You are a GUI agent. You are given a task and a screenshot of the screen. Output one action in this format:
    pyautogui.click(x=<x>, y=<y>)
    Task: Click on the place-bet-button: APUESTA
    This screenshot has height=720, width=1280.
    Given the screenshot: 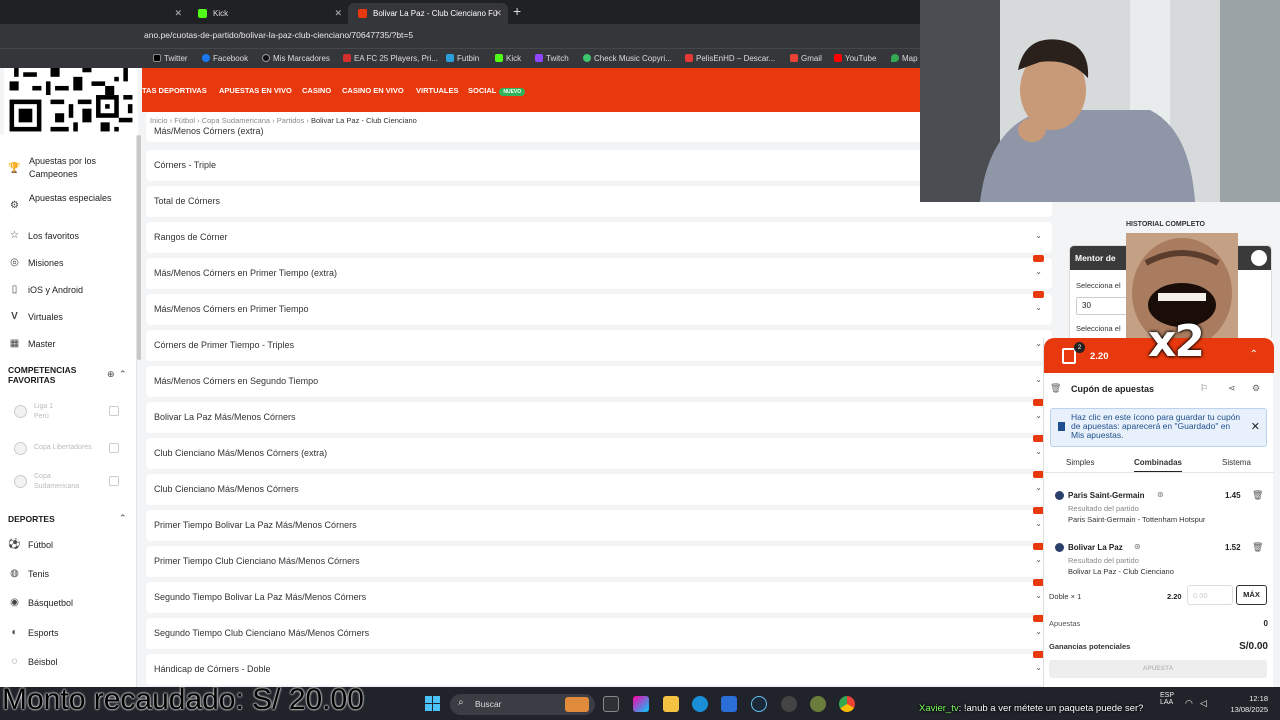 What is the action you would take?
    pyautogui.click(x=1158, y=669)
    